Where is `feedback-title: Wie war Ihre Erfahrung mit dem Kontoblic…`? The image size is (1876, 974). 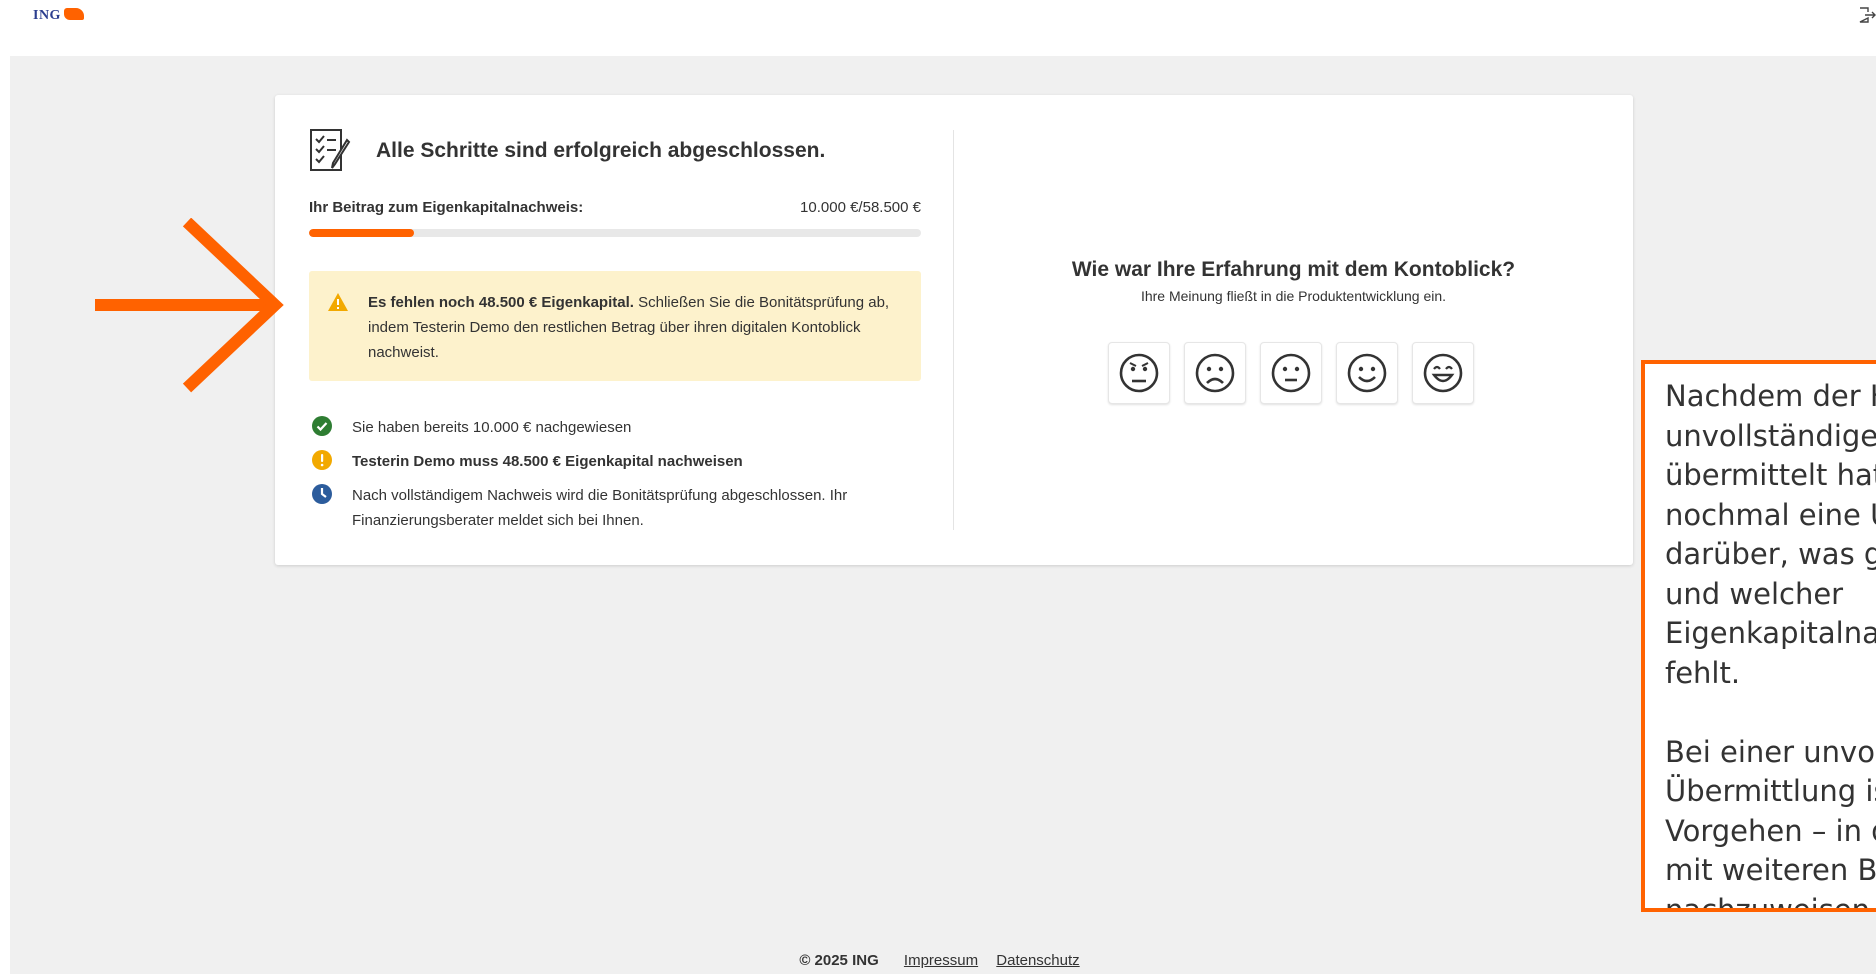 feedback-title: Wie war Ihre Erfahrung mit dem Kontoblic… is located at coordinates (1293, 269).